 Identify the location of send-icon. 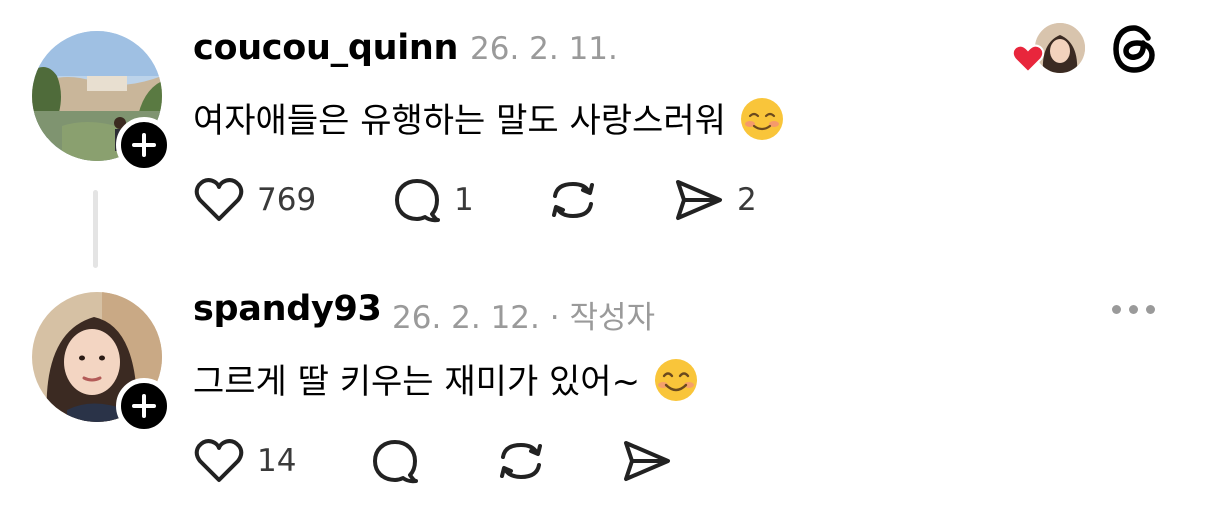
(647, 461).